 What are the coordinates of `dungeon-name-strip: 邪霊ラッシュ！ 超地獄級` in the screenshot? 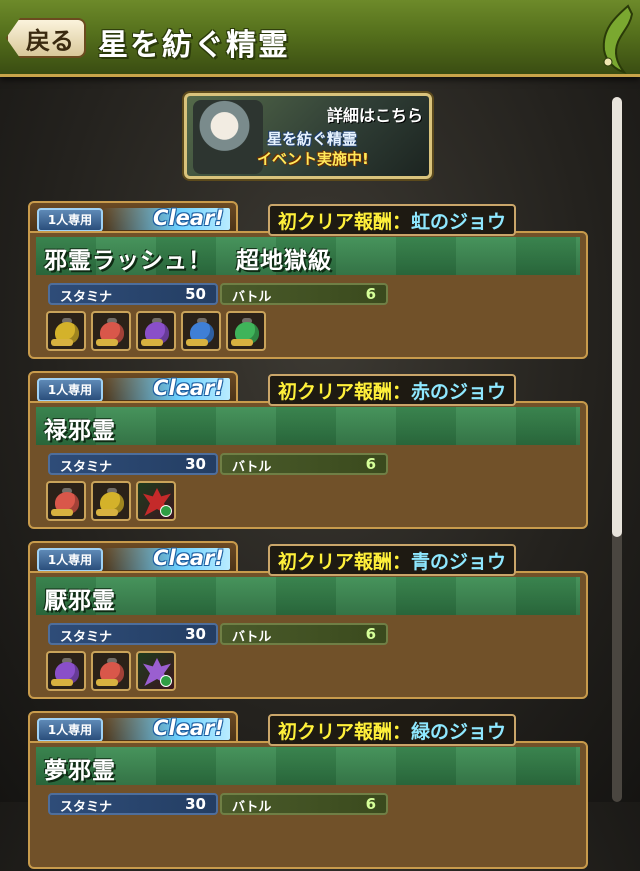 It's located at (308, 256).